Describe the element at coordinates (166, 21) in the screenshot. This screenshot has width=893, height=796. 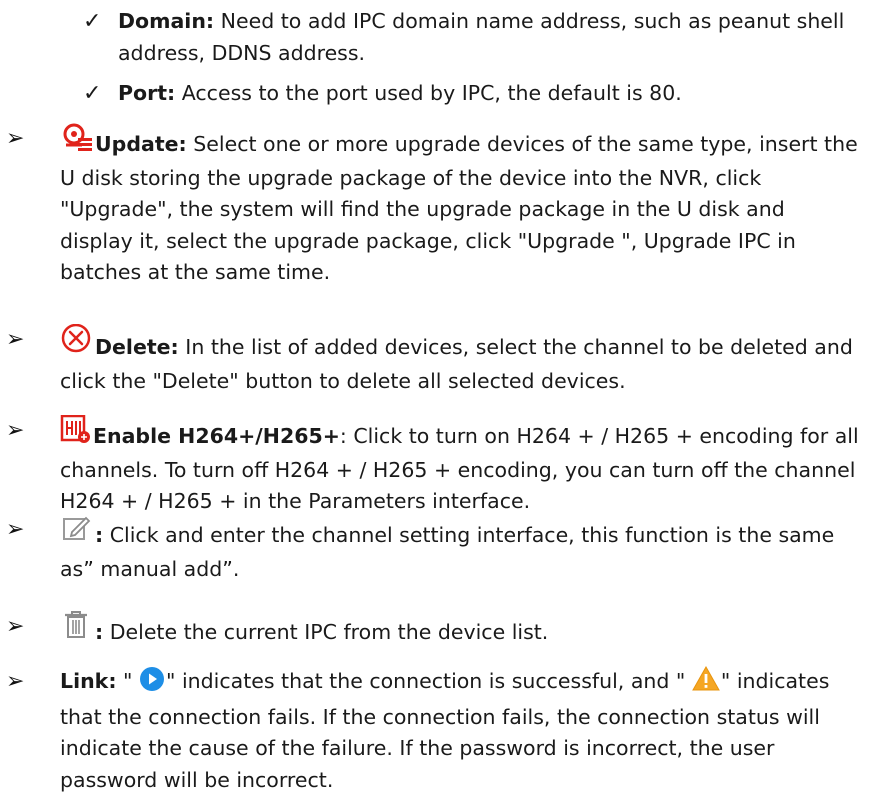
I see `term-domain: Domain:` at that location.